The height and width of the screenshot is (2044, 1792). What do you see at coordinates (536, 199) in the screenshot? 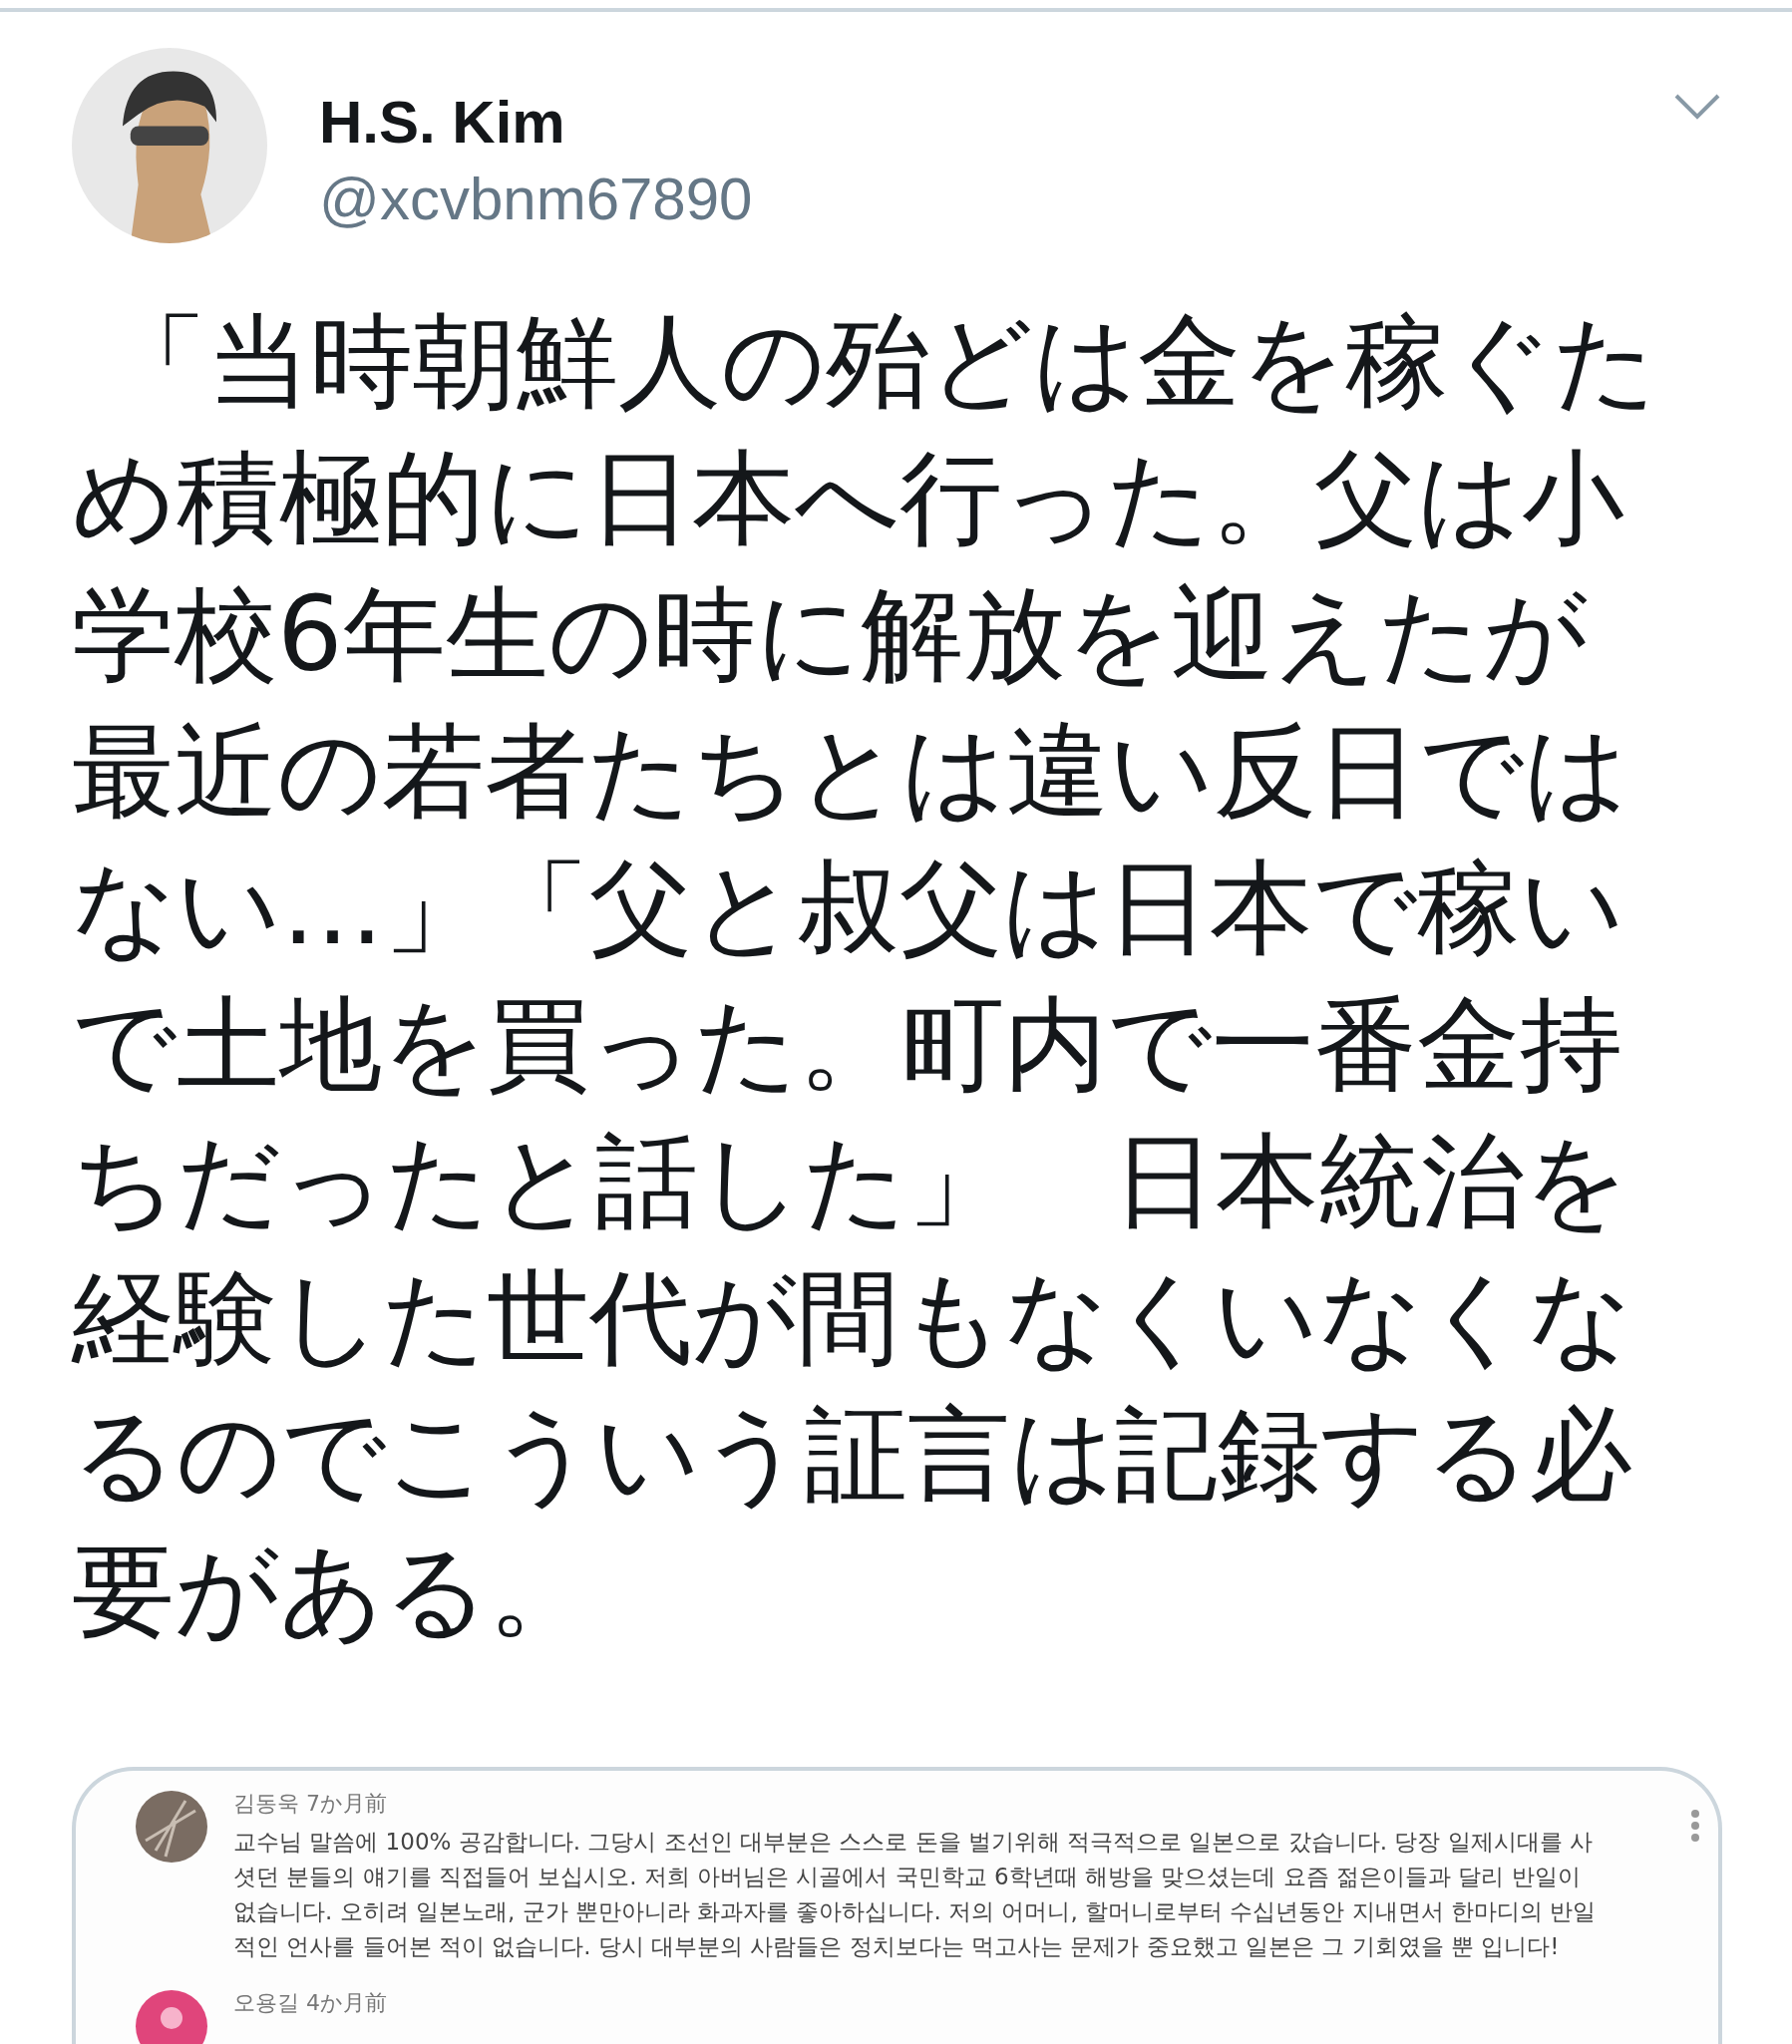
I see `author-handle: @xcvbnm67890` at bounding box center [536, 199].